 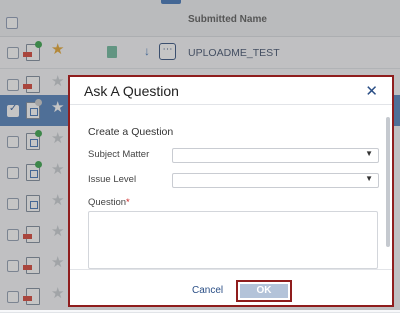 I want to click on question-textarea, so click(x=233, y=240).